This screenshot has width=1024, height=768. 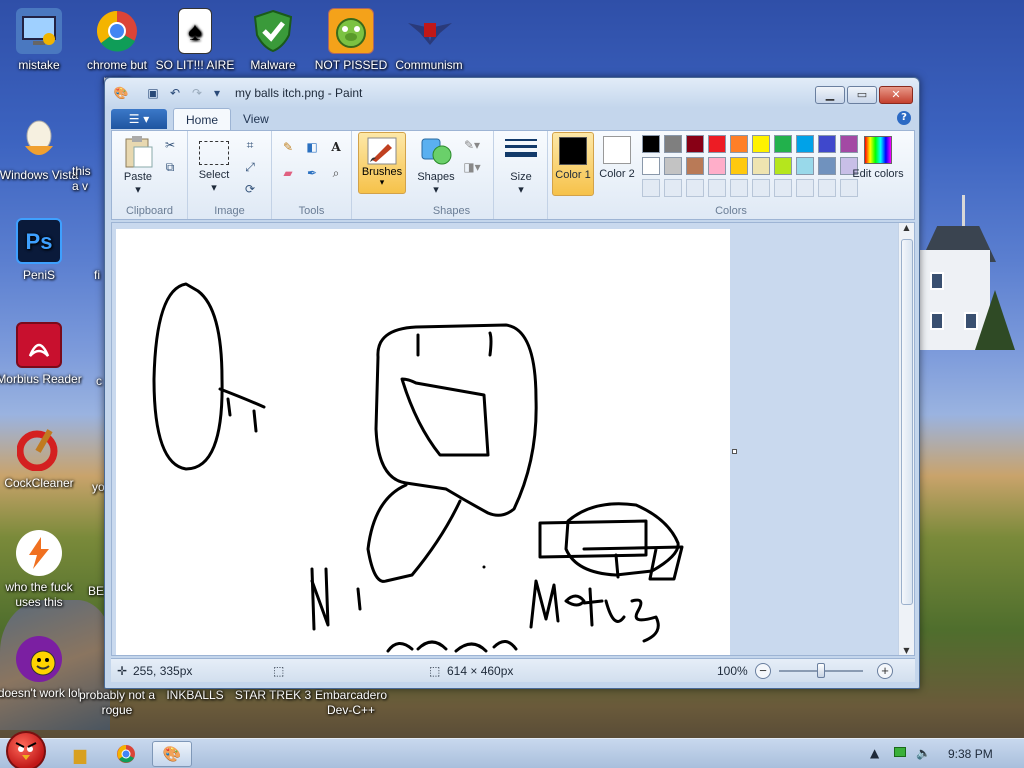 What do you see at coordinates (436, 166) in the screenshot?
I see `shapes-button: Shapes ▾` at bounding box center [436, 166].